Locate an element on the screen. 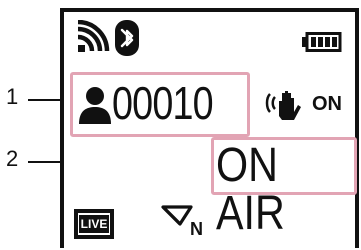 This screenshot has width=361, height=250. callout-number-2: 2 is located at coordinates (12, 158).